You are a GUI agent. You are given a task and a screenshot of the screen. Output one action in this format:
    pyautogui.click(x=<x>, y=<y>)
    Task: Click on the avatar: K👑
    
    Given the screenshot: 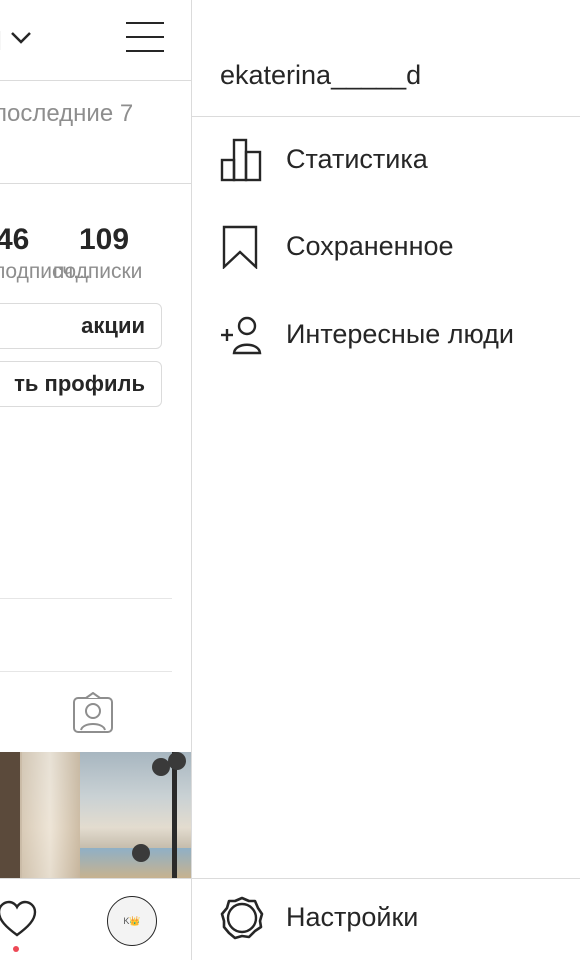 What is the action you would take?
    pyautogui.click(x=132, y=921)
    